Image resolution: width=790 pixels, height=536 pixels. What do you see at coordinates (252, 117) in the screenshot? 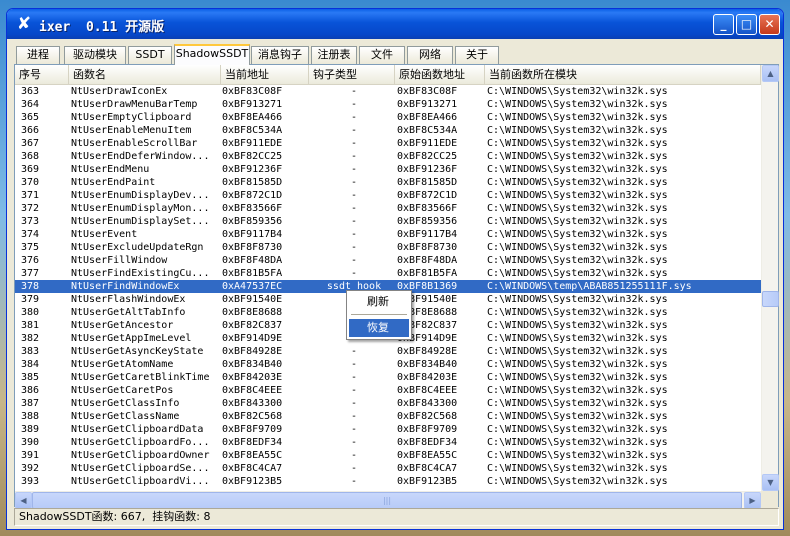
I see `cell-current-address: 0xBF8EA466` at bounding box center [252, 117].